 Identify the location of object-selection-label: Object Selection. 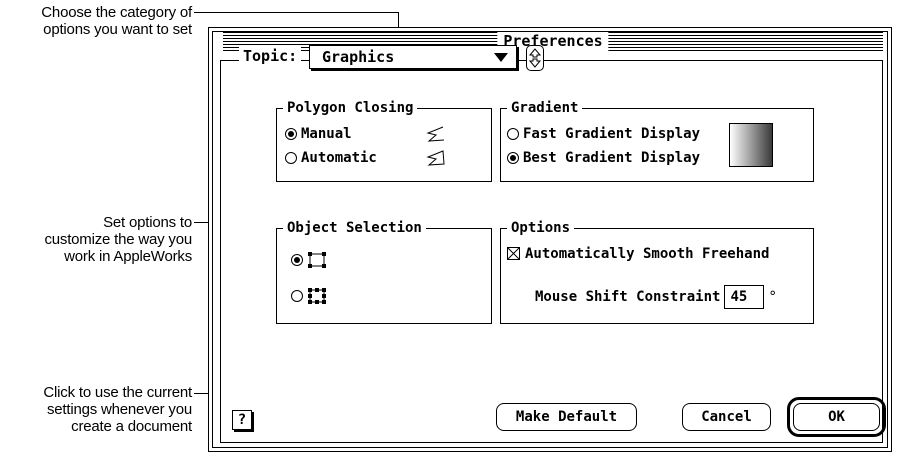
(354, 228).